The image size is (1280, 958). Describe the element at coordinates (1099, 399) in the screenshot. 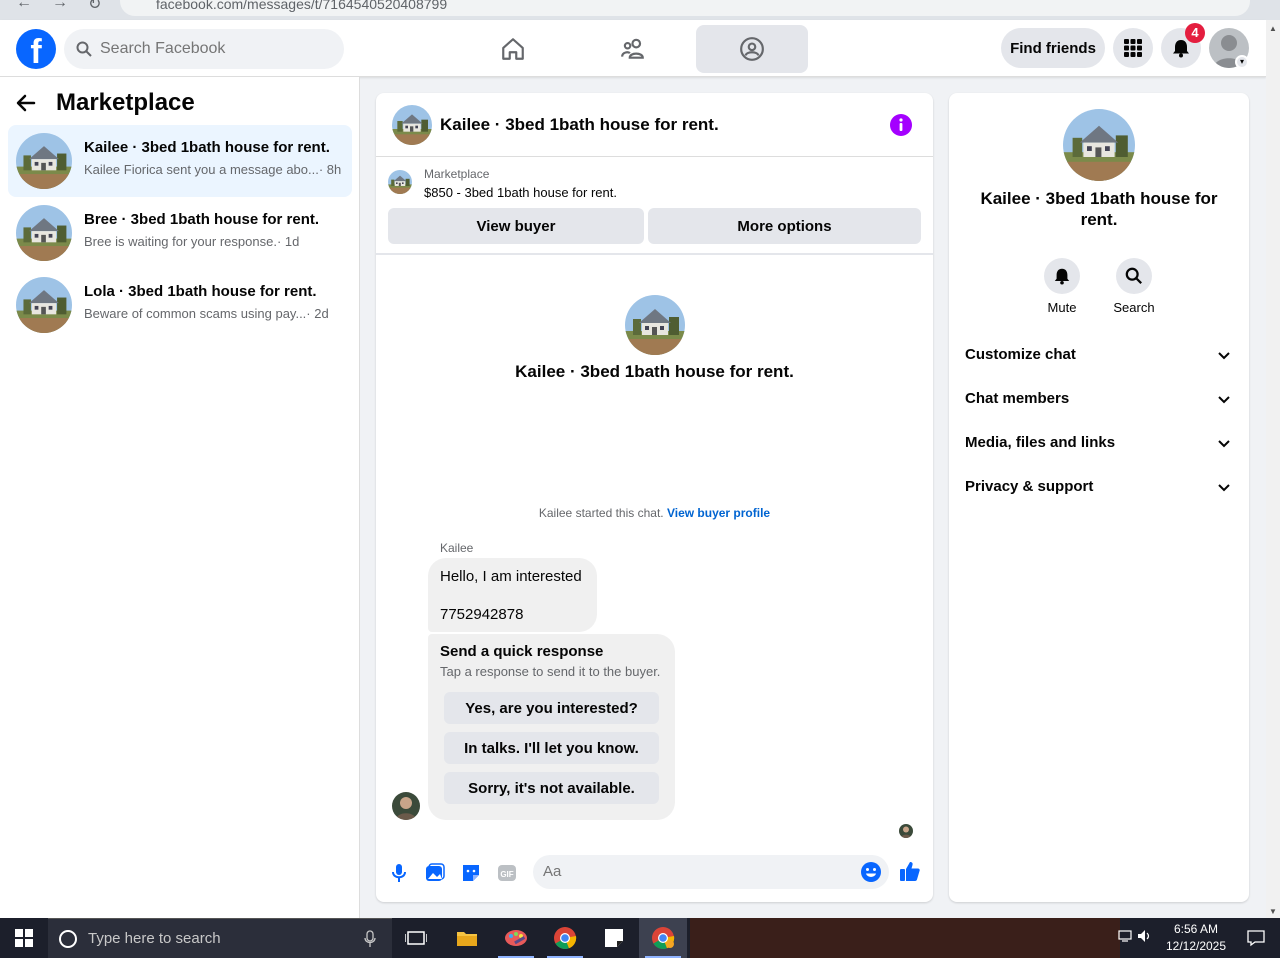

I see `section-chat-members: Chat members` at that location.